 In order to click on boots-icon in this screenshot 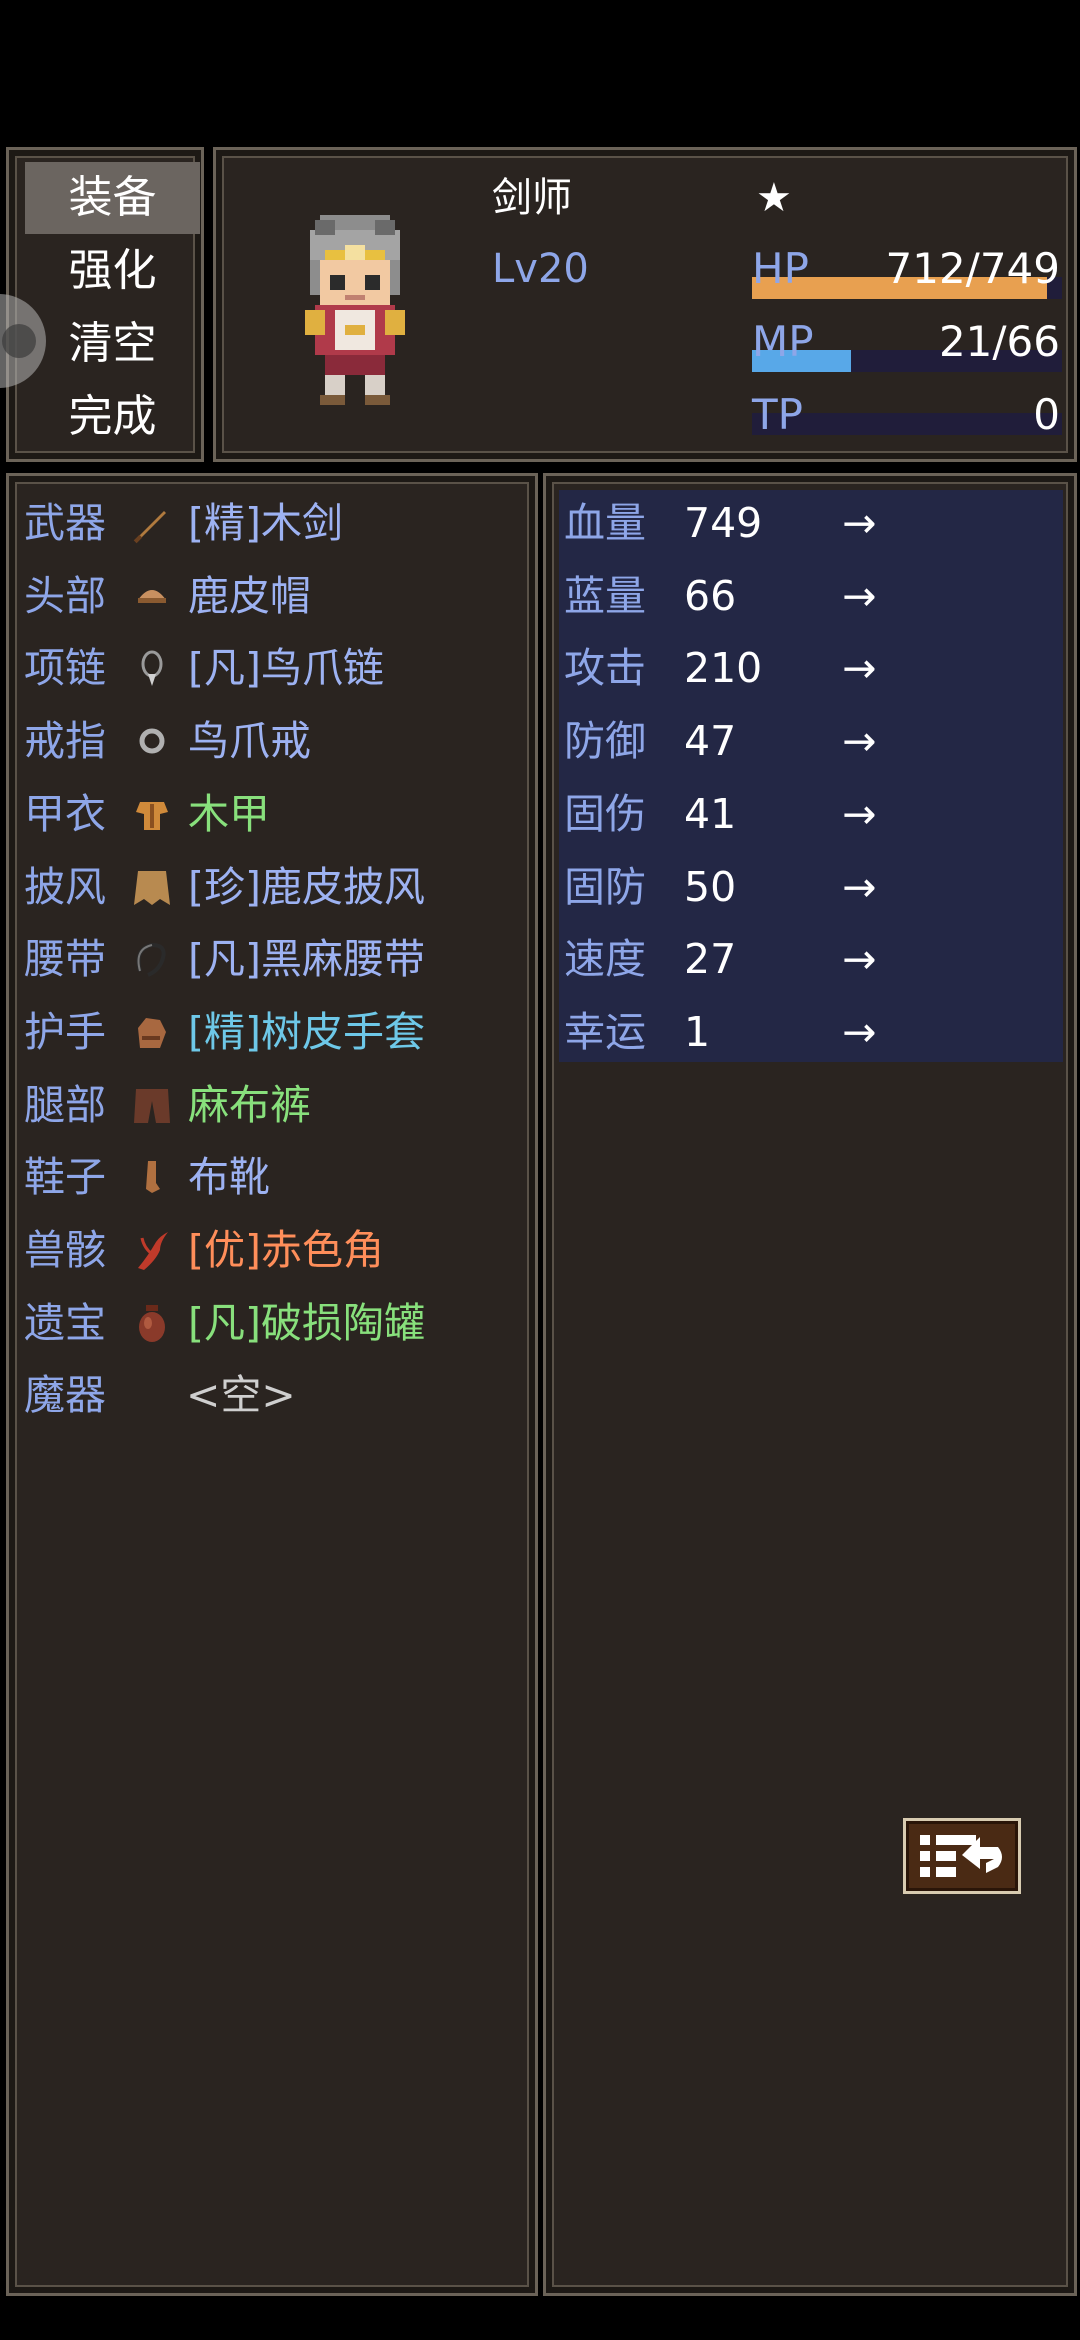, I will do `click(152, 1177)`.